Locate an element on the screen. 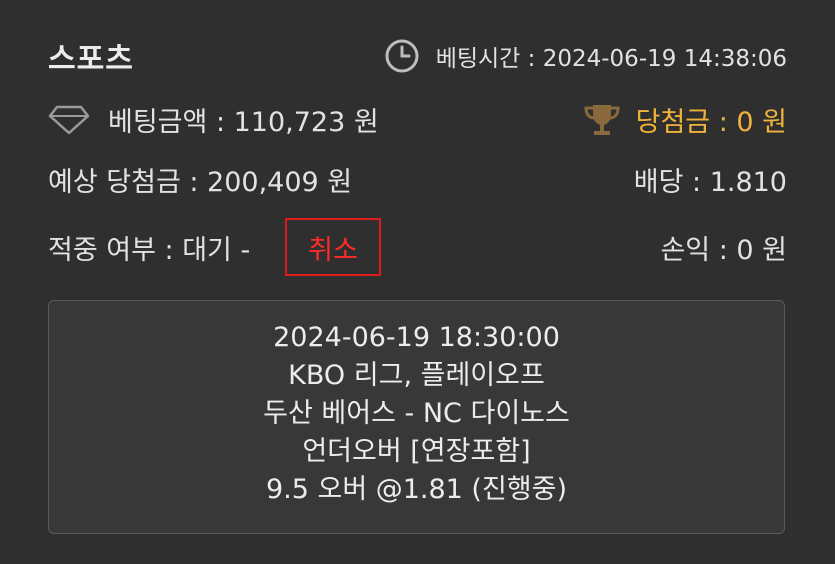 The image size is (835, 564). trophy-icon is located at coordinates (602, 119).